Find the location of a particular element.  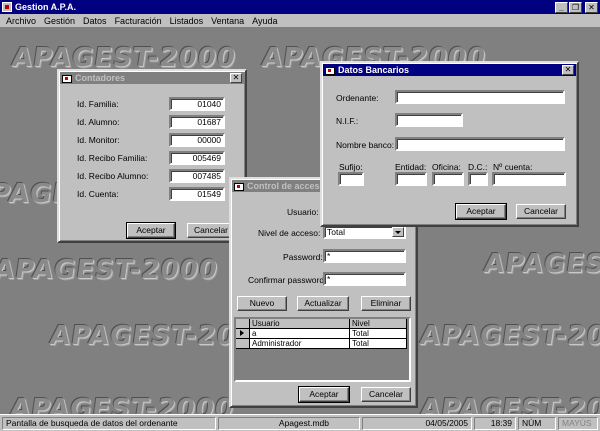

column-header-usuario: Usuario is located at coordinates (300, 324).